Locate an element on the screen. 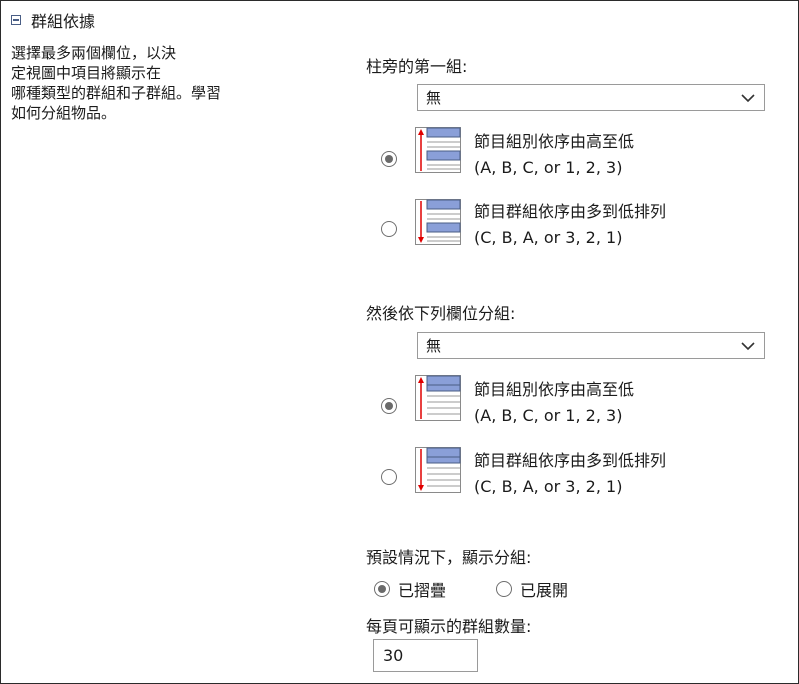 This screenshot has height=684, width=799. second-group-ascending-radio is located at coordinates (389, 406).